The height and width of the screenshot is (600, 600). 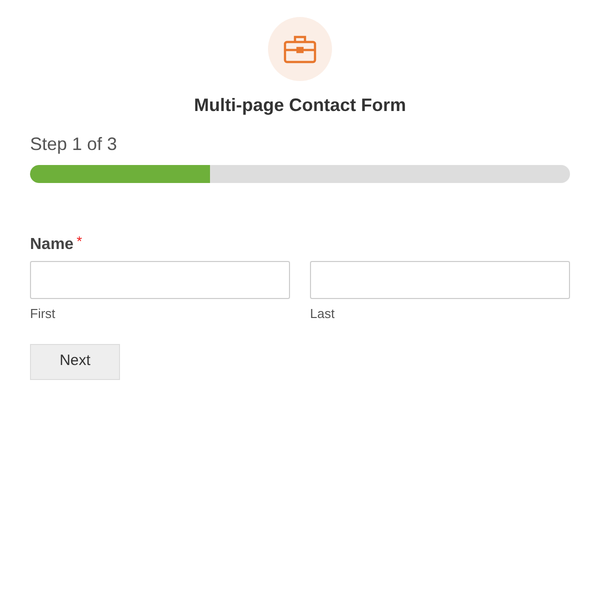 I want to click on form-title: Multi-page Contact Form, so click(x=300, y=105).